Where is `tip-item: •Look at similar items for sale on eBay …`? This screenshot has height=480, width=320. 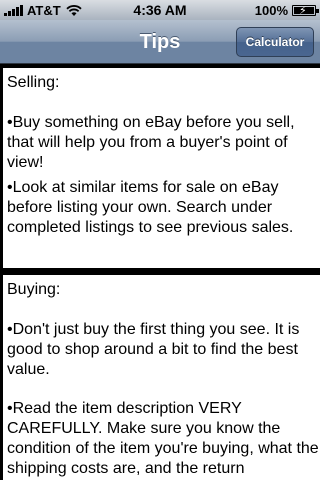
tip-item: •Look at similar items for sale on eBay … is located at coordinates (150, 207).